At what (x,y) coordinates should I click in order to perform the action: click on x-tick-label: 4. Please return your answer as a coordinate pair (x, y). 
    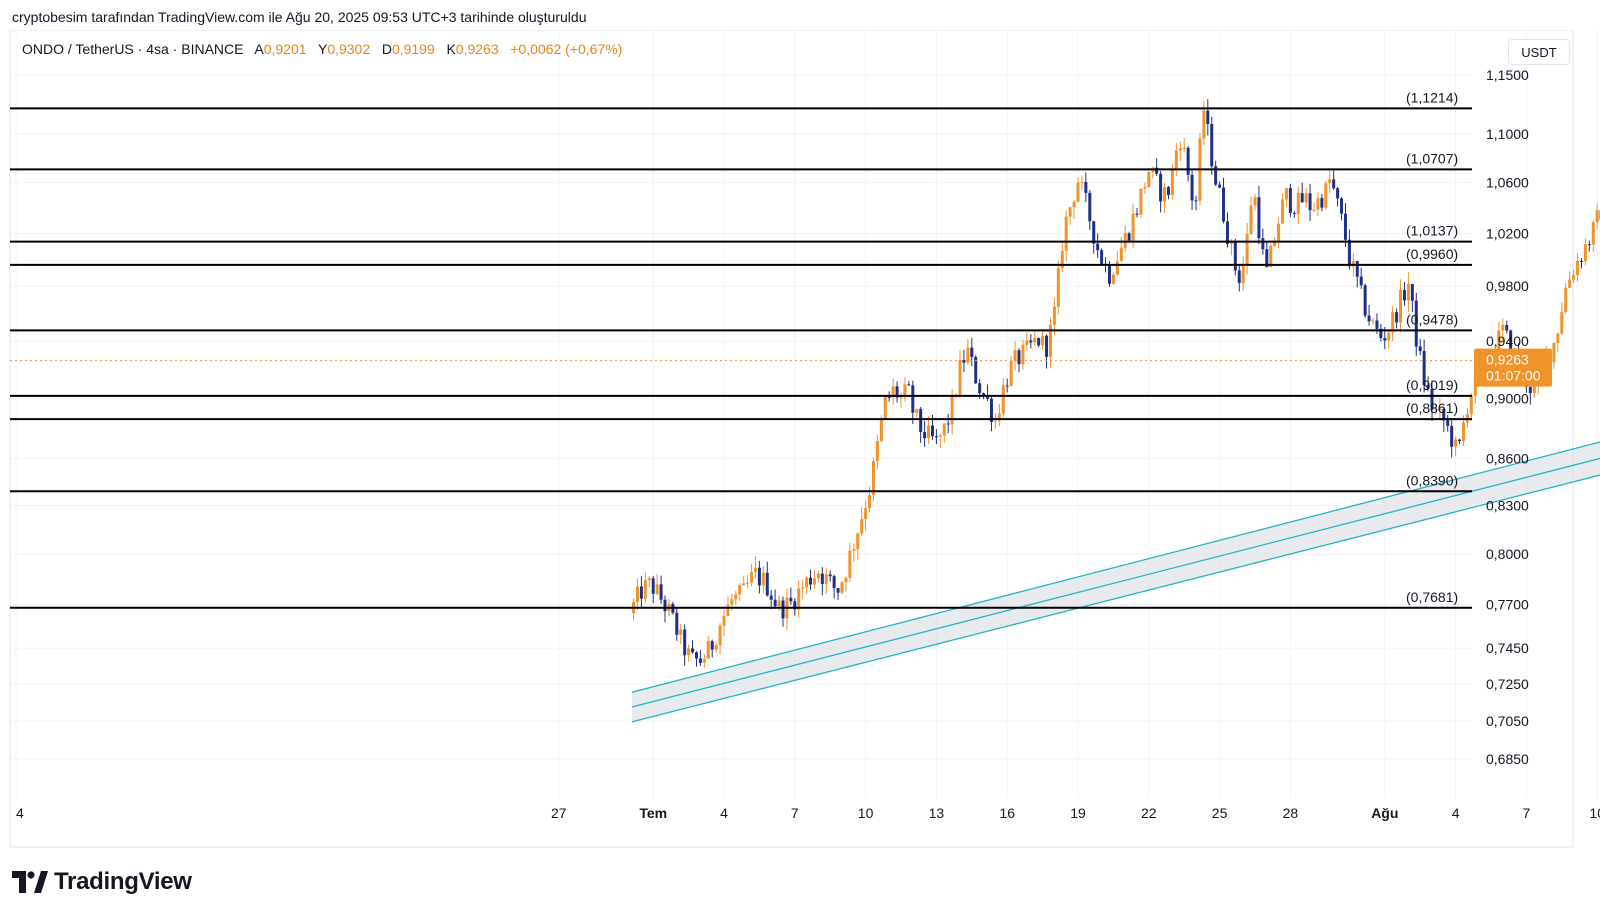
    Looking at the image, I should click on (724, 813).